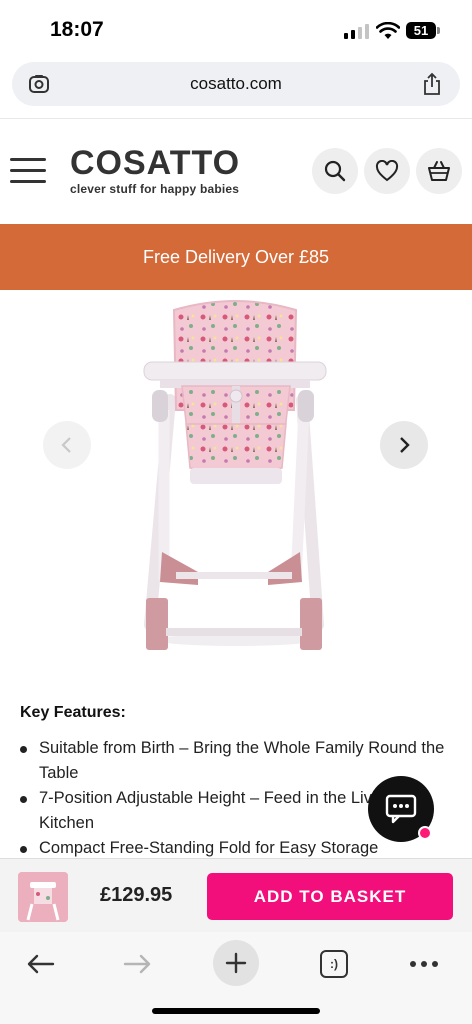 This screenshot has width=472, height=1024. I want to click on add-to-basket-button: ADD TO BASKET, so click(330, 896).